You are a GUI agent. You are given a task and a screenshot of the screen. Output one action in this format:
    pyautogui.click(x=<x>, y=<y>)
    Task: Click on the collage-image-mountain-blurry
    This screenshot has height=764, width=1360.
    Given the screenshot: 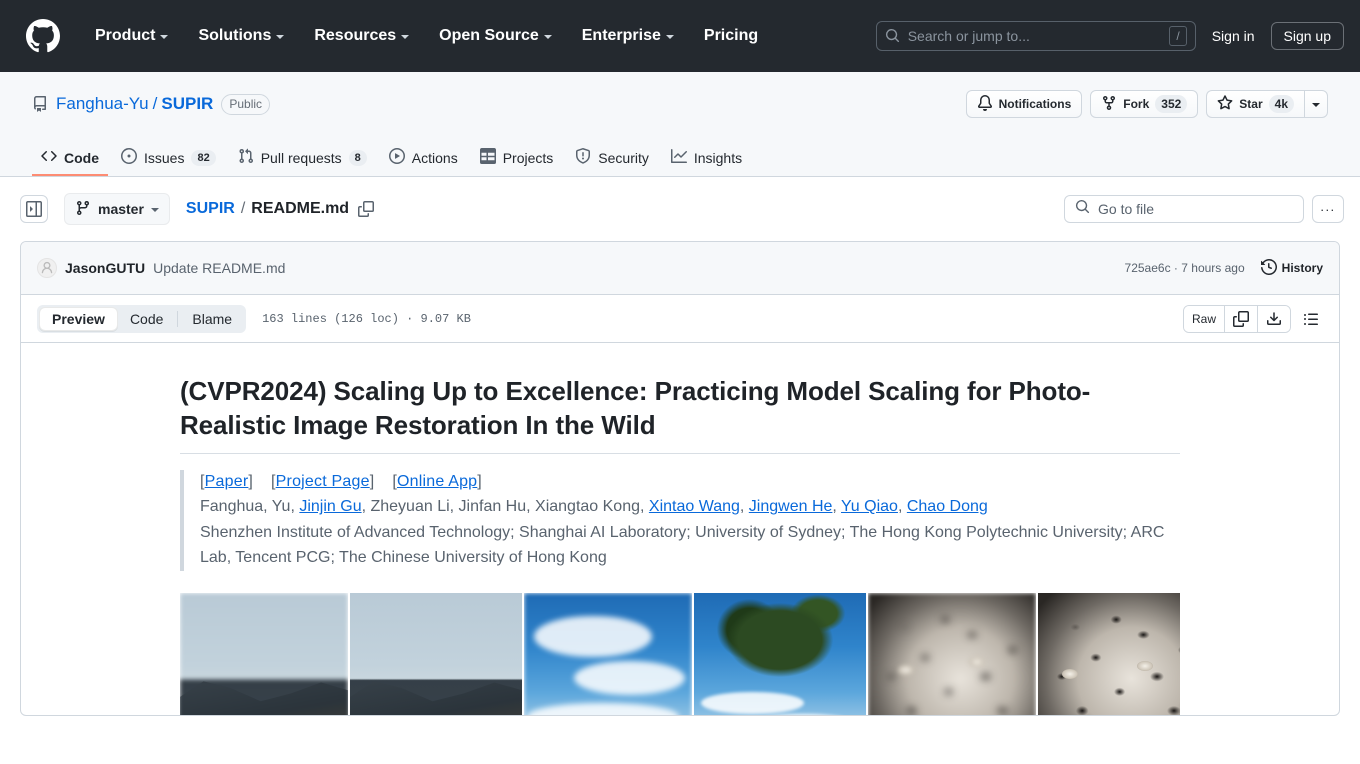 What is the action you would take?
    pyautogui.click(x=264, y=653)
    